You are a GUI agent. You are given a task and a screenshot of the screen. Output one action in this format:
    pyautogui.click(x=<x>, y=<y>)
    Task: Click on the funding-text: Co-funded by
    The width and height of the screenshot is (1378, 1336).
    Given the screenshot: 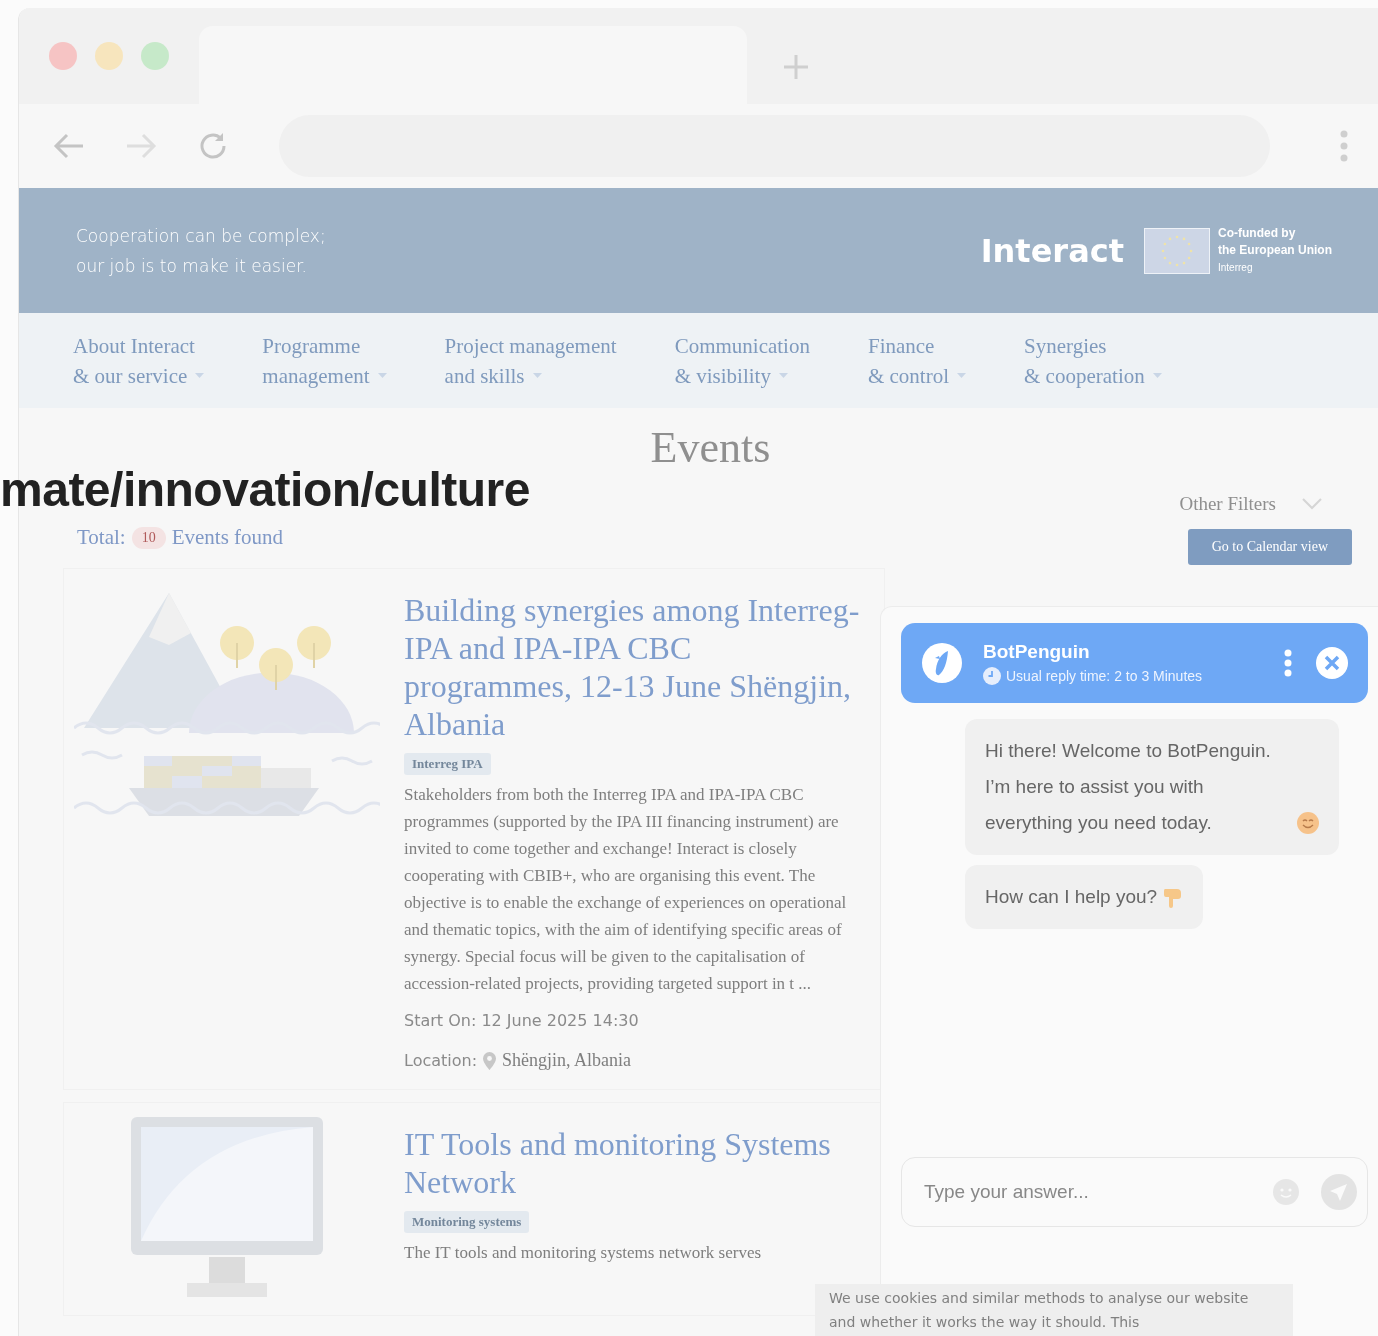 What is the action you would take?
    pyautogui.click(x=1257, y=233)
    